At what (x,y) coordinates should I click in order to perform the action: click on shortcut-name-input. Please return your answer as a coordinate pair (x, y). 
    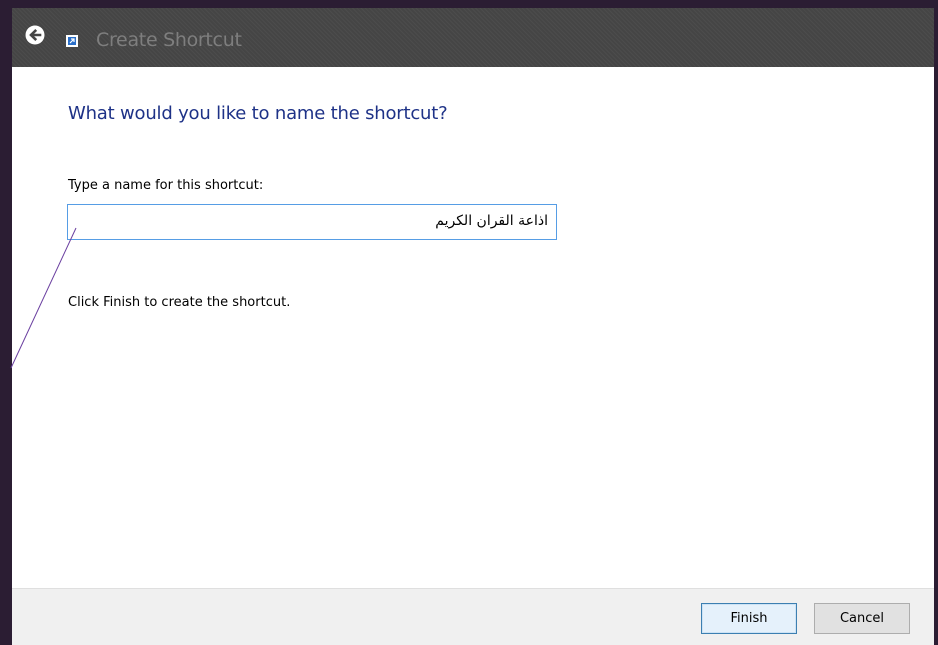
    Looking at the image, I should click on (312, 222).